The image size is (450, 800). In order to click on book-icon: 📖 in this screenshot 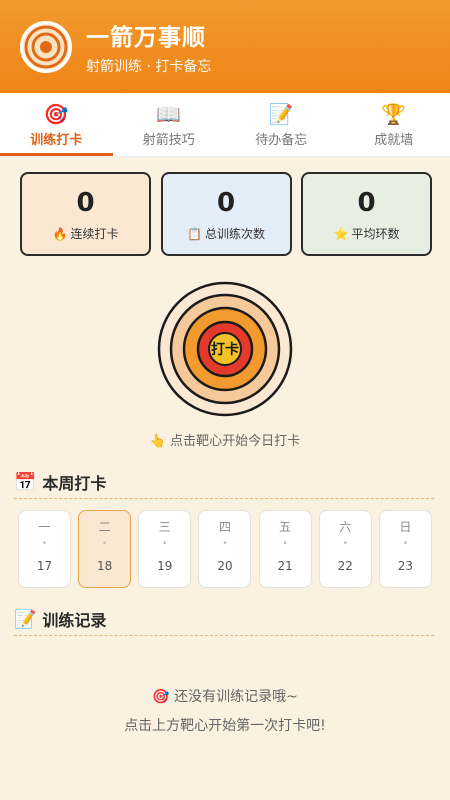, I will do `click(169, 114)`.